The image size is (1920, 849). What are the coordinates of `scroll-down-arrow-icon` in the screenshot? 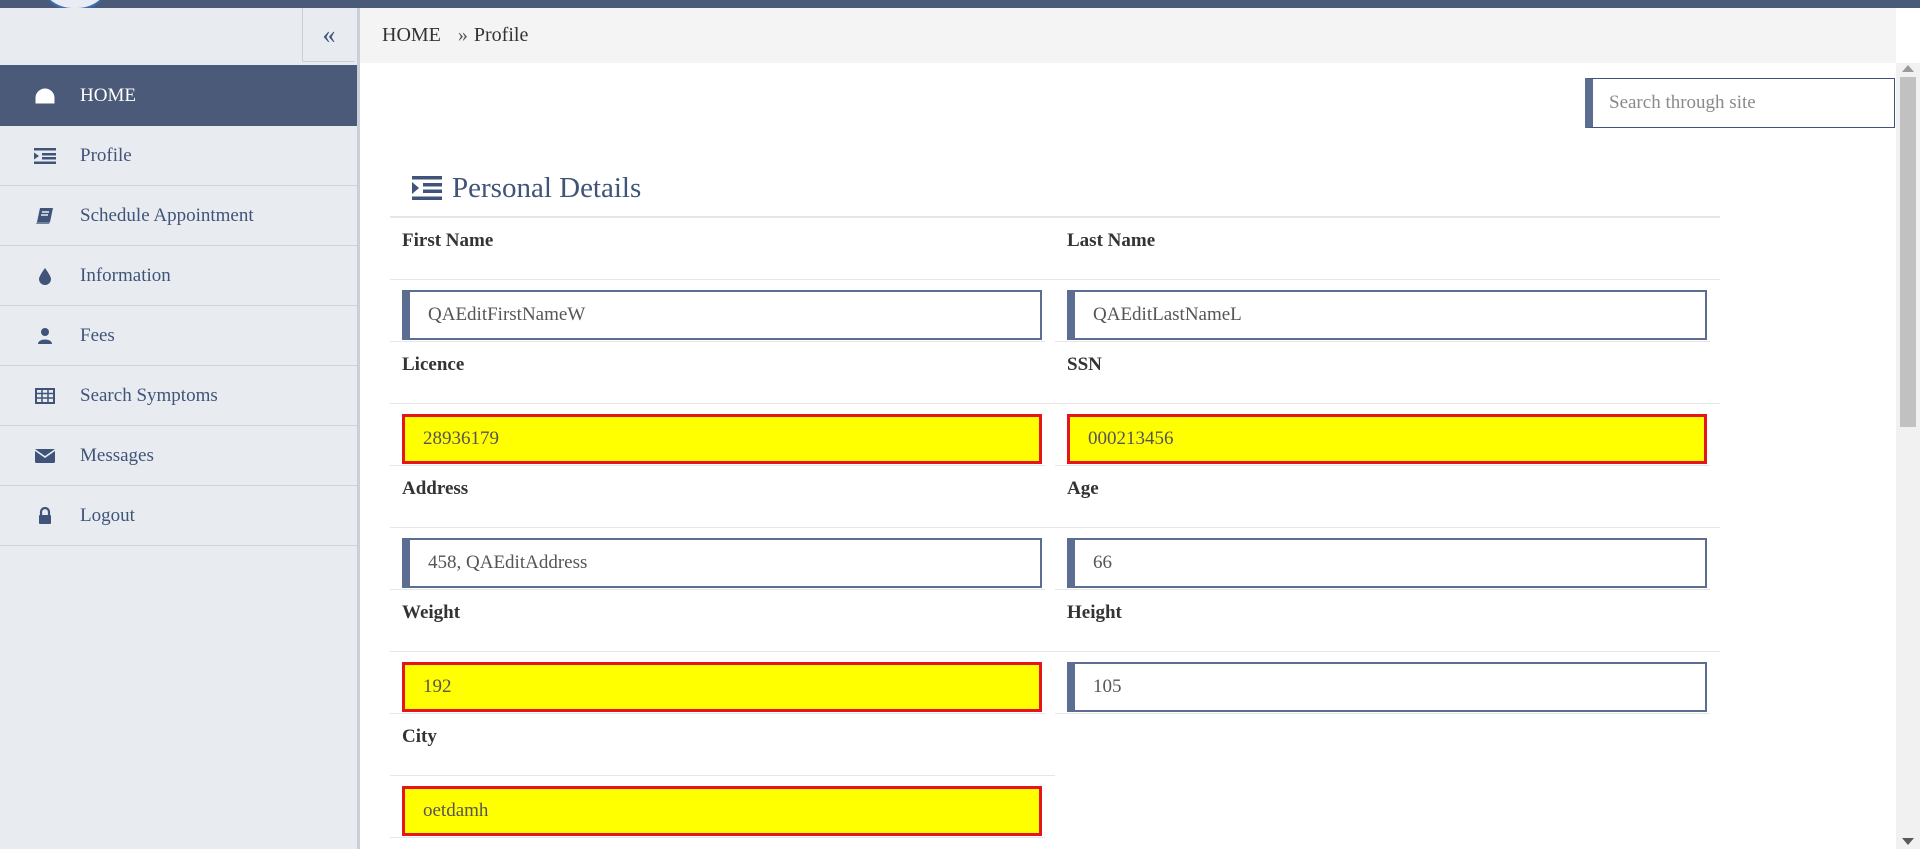 It's located at (1908, 841).